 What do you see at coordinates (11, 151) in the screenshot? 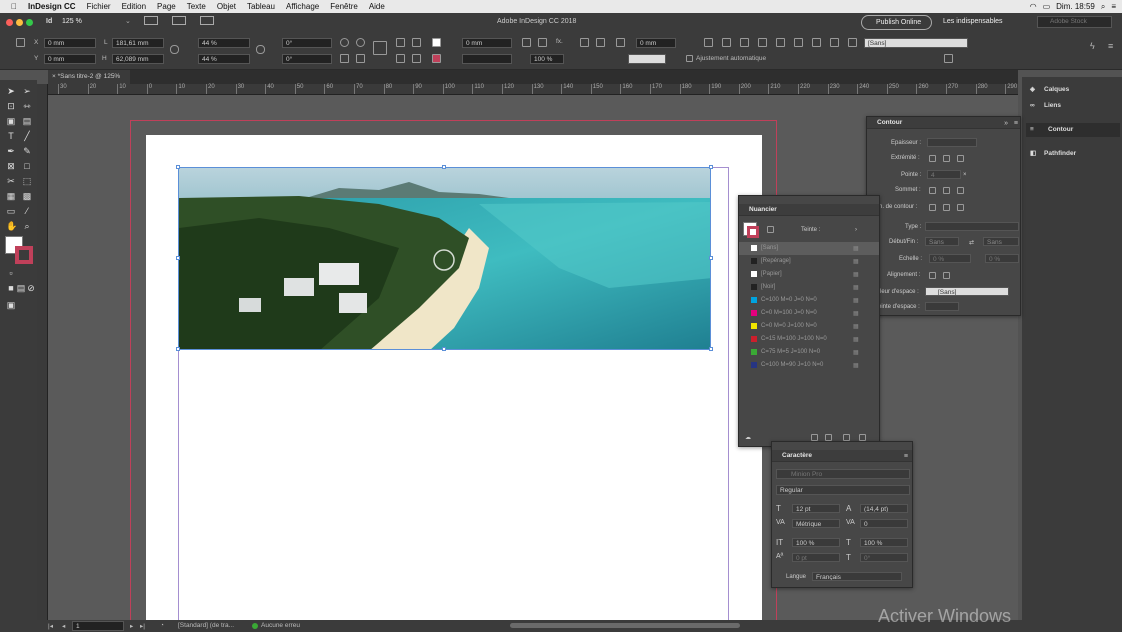
I see `pen-tool-icon: ✒` at bounding box center [11, 151].